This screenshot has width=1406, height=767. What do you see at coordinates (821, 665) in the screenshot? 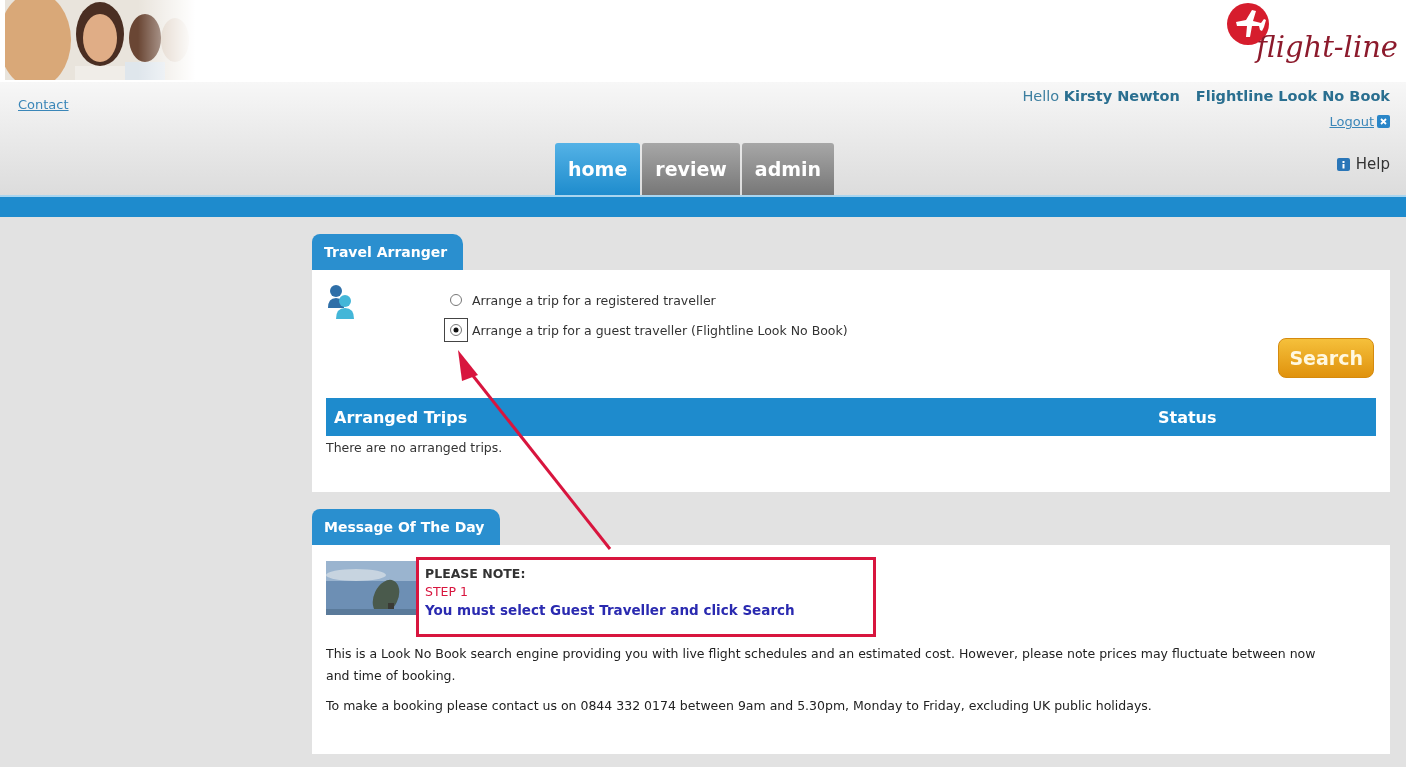
I see `message-paragraph: This is a Look No Book search engine providing you with live flight schedules and an estimated cost. However, please note prices may fluctuate between now and time of booking.` at bounding box center [821, 665].